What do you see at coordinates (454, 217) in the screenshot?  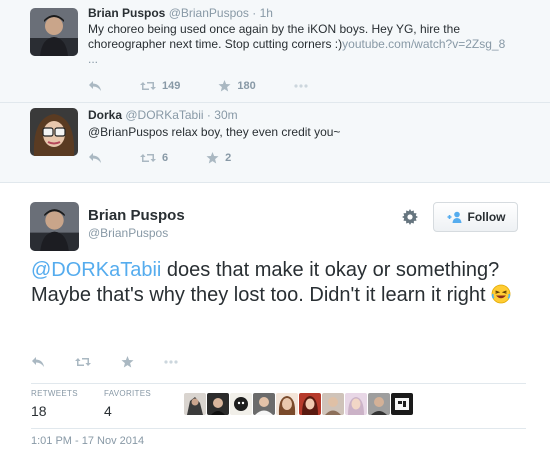 I see `follow-user-icon` at bounding box center [454, 217].